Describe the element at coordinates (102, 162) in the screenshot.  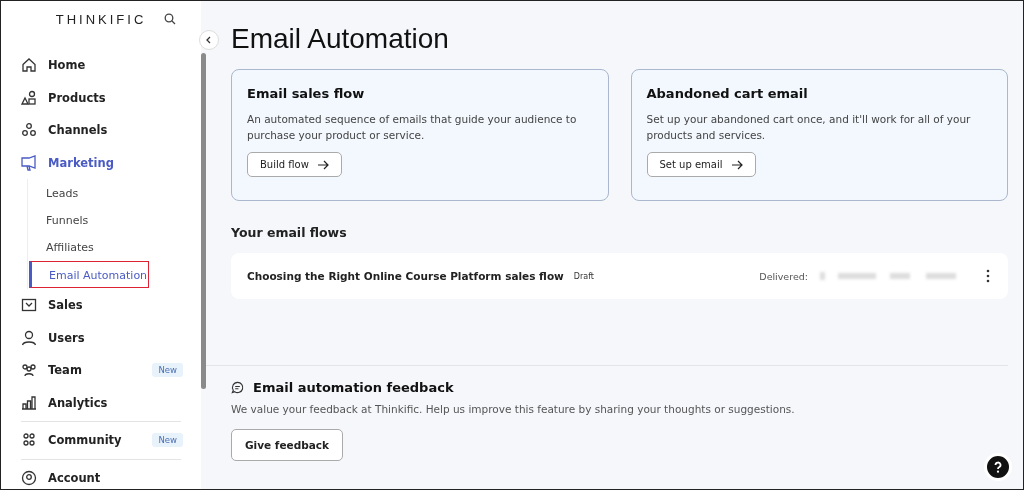
I see `nav-item: Marketing` at that location.